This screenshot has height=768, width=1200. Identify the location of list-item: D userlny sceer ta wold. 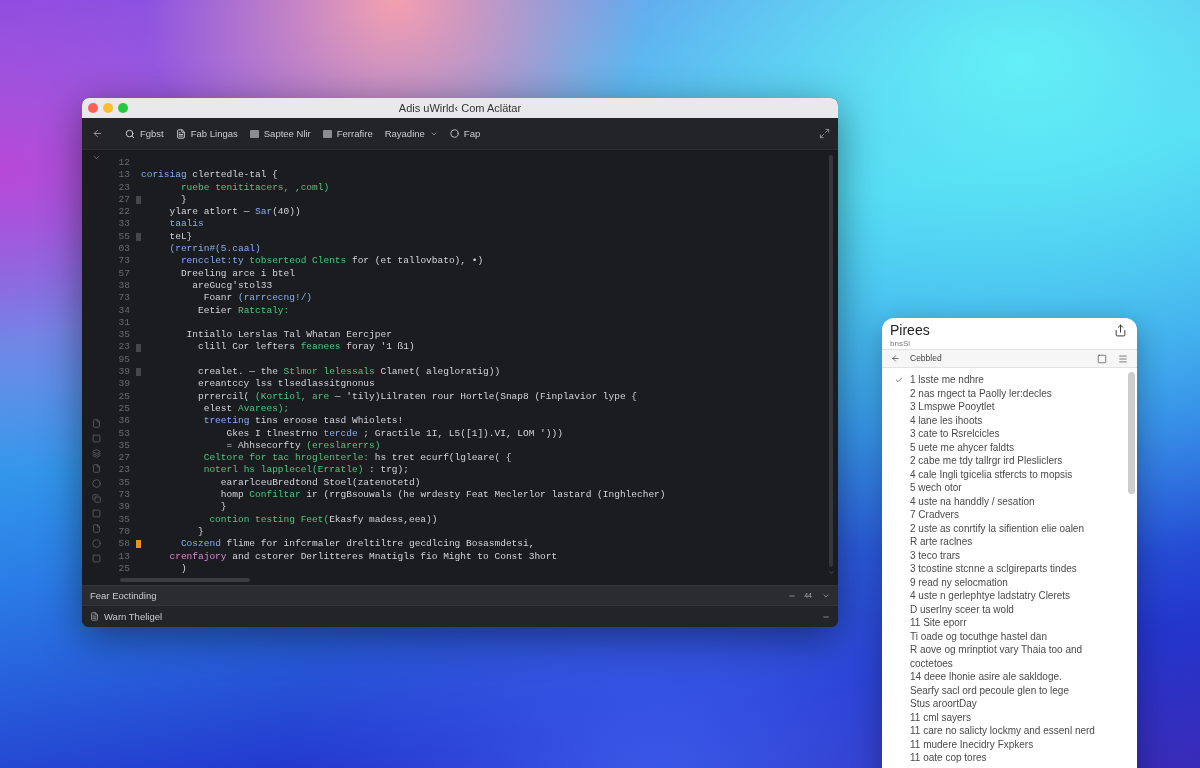
(1017, 609).